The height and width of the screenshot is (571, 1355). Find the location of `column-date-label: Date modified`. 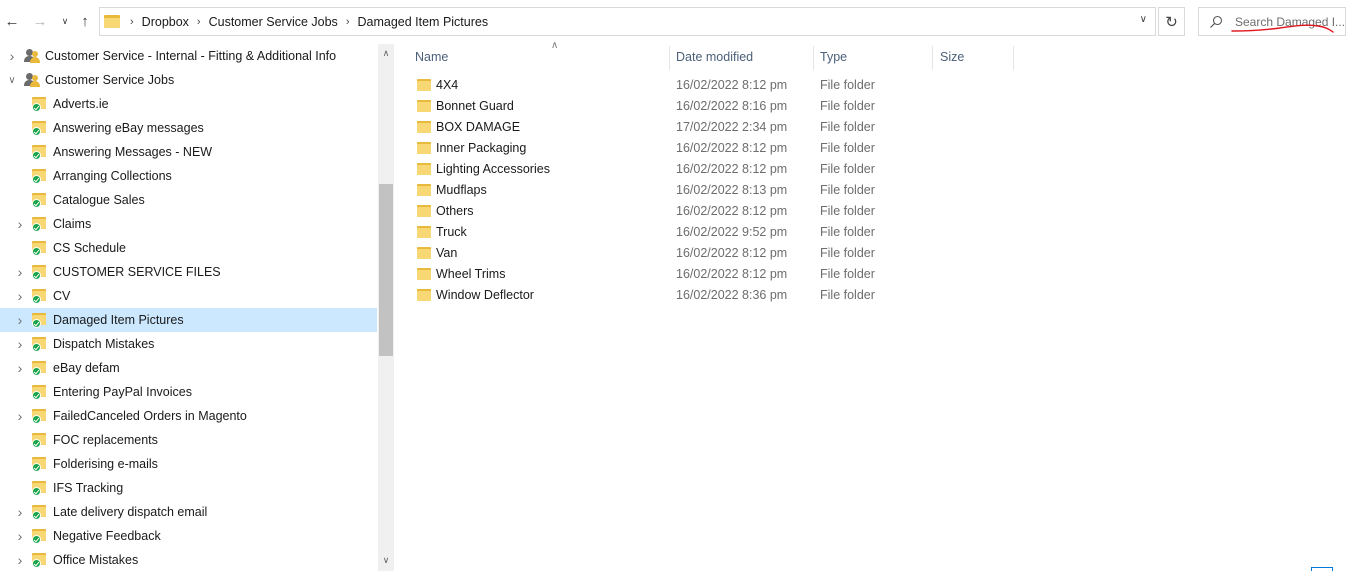

column-date-label: Date modified is located at coordinates (715, 57).